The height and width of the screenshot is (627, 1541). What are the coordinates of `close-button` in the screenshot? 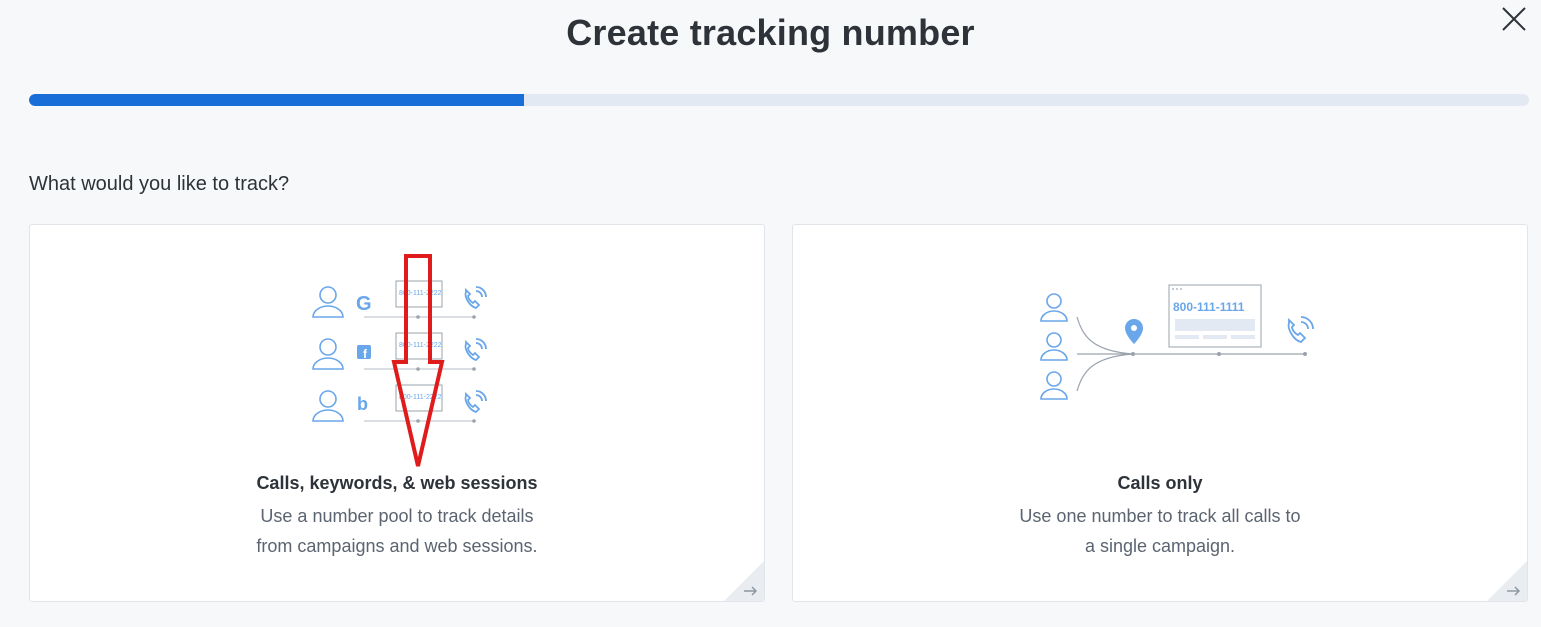 It's located at (1514, 19).